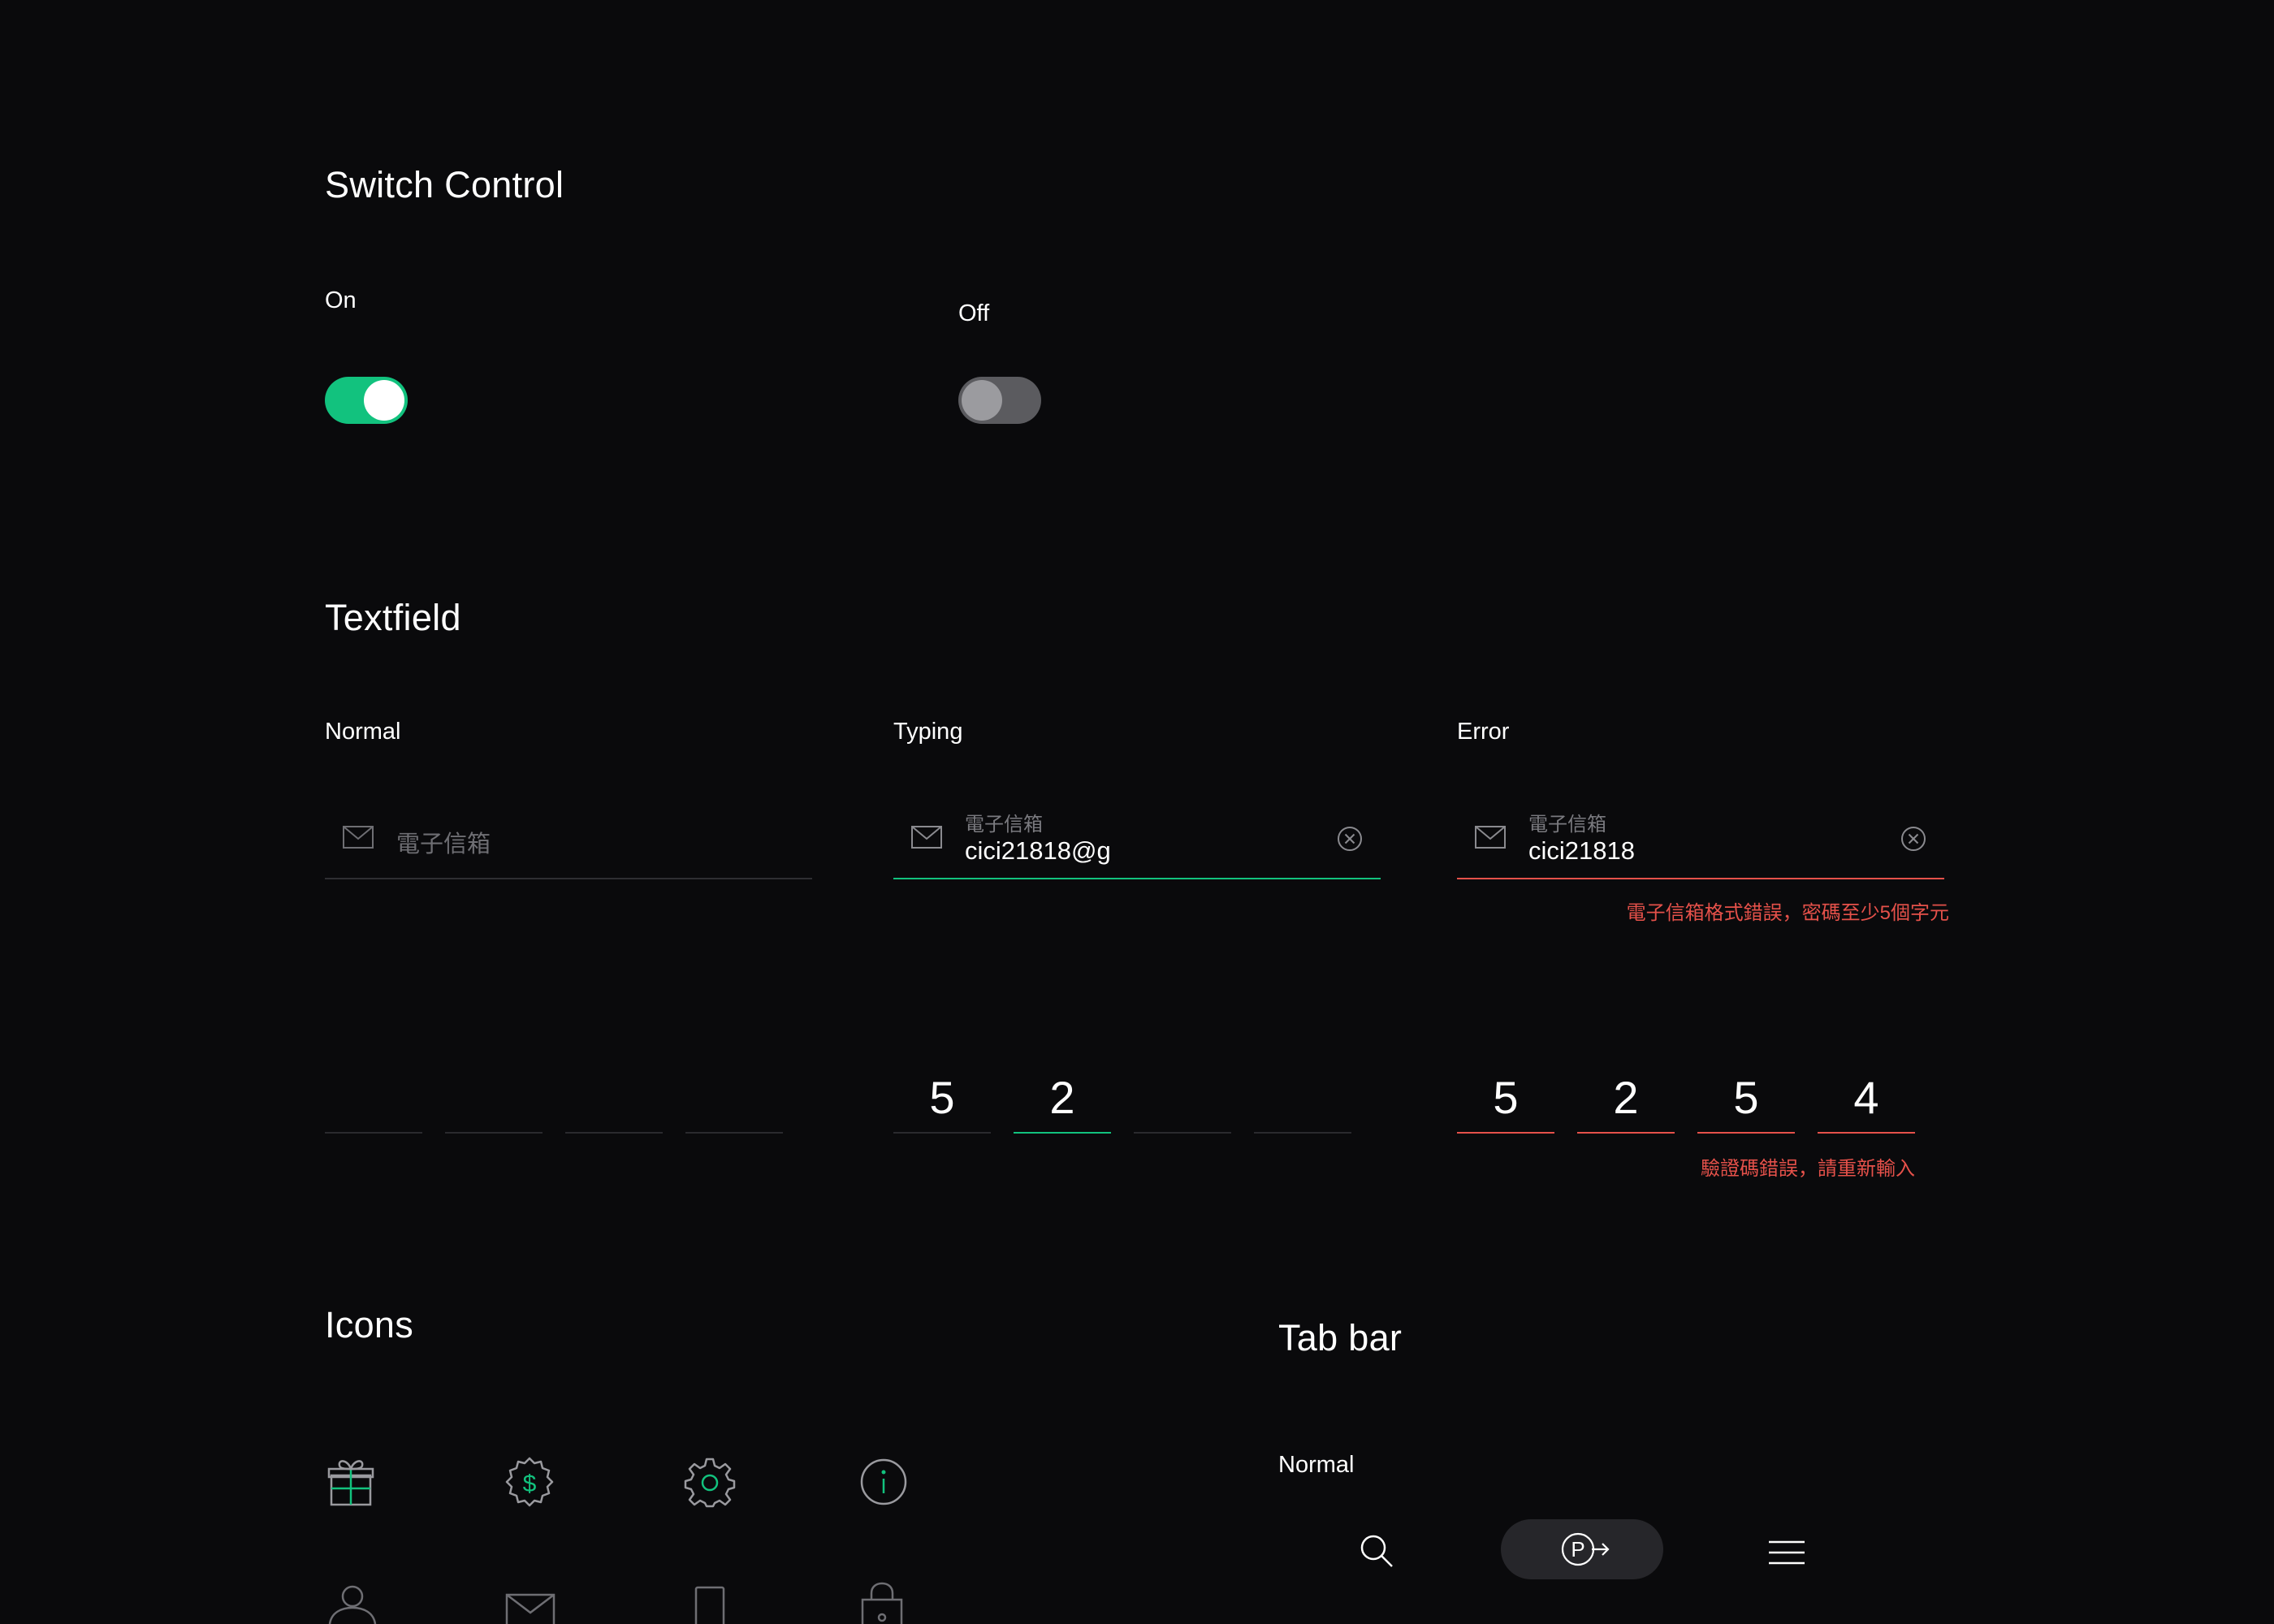 The image size is (2274, 1624). What do you see at coordinates (1483, 732) in the screenshot?
I see `textfield-error-label: Error` at bounding box center [1483, 732].